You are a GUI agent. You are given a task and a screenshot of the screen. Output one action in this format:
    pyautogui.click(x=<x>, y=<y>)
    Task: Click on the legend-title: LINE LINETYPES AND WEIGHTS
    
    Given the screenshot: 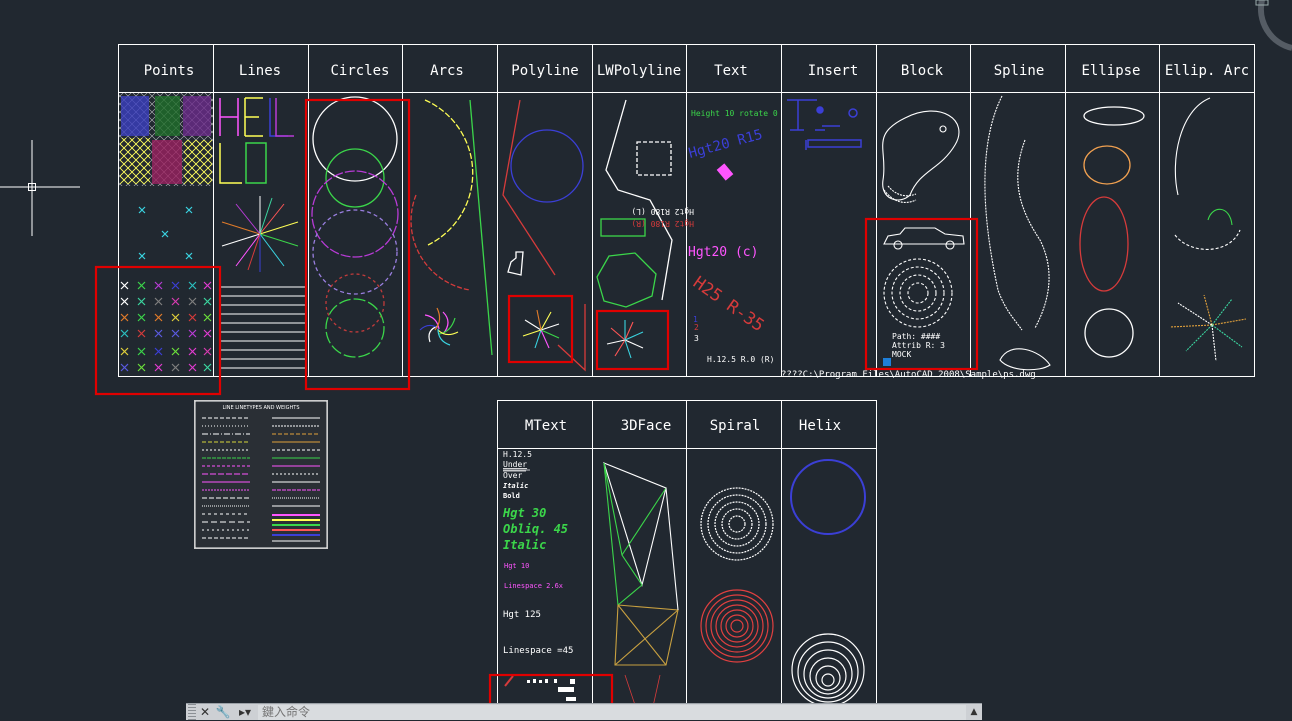 What is the action you would take?
    pyautogui.click(x=261, y=408)
    